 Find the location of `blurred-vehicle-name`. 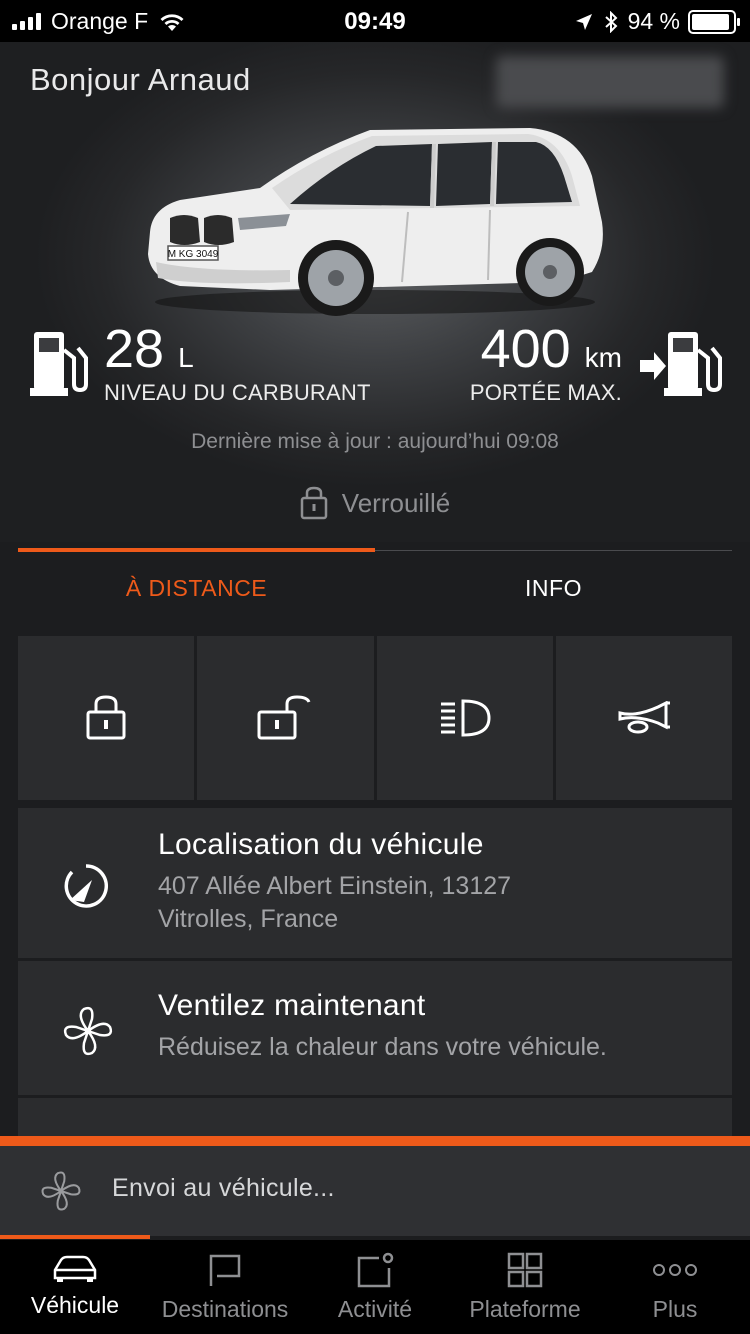

blurred-vehicle-name is located at coordinates (610, 82).